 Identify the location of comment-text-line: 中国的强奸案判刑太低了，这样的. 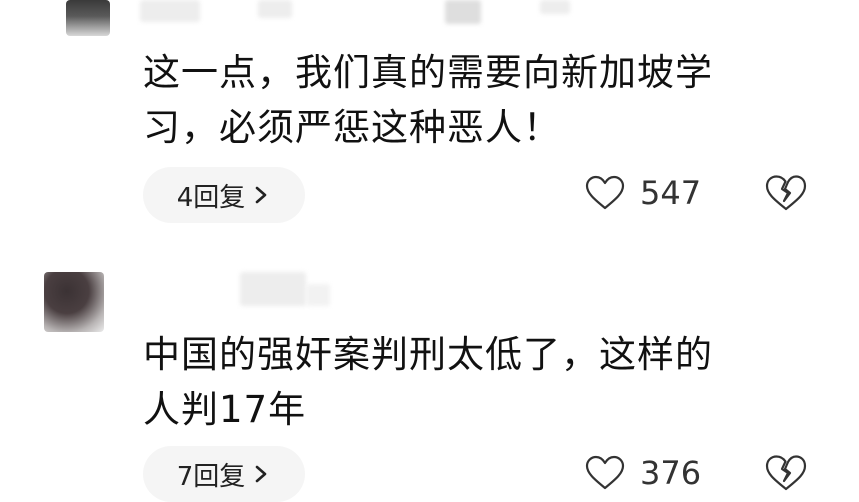
(428, 354).